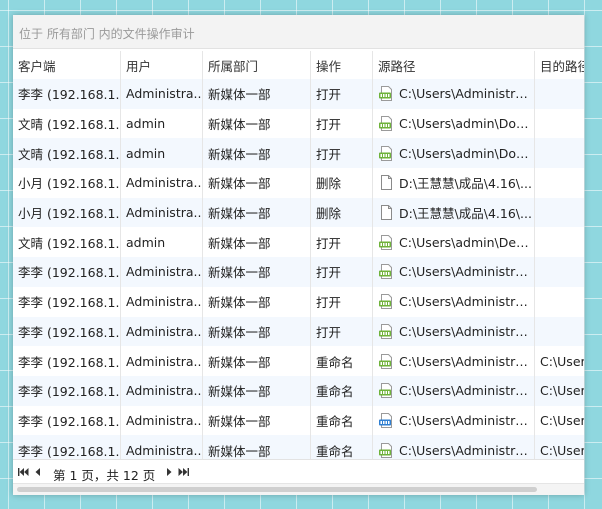 The width and height of the screenshot is (602, 509). What do you see at coordinates (342, 65) in the screenshot?
I see `column-header-operation: 操作` at bounding box center [342, 65].